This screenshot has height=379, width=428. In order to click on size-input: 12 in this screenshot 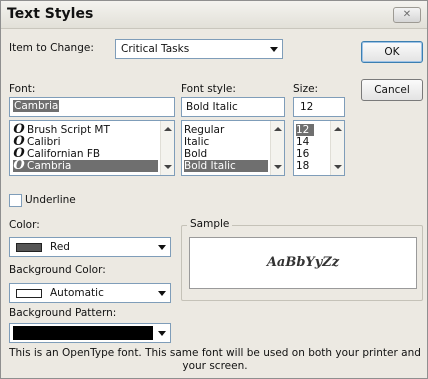, I will do `click(319, 107)`.